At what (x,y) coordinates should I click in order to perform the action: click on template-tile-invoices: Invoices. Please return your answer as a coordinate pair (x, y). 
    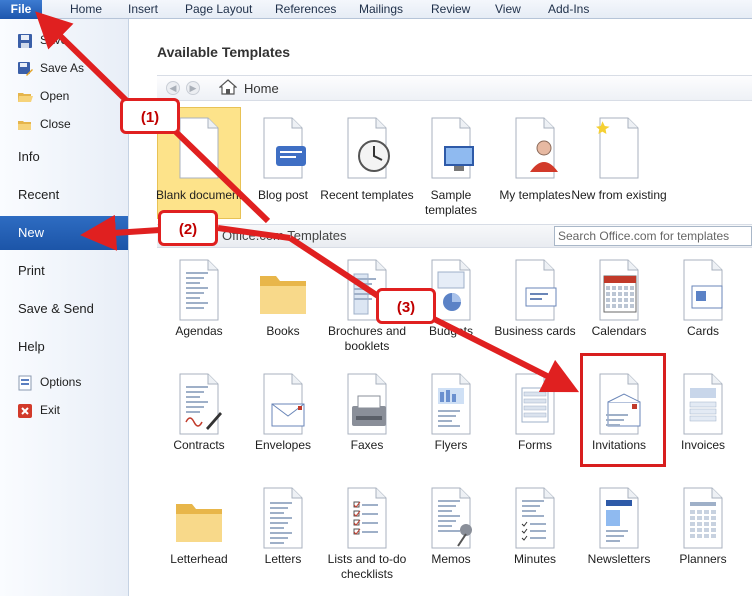
    Looking at the image, I should click on (703, 427).